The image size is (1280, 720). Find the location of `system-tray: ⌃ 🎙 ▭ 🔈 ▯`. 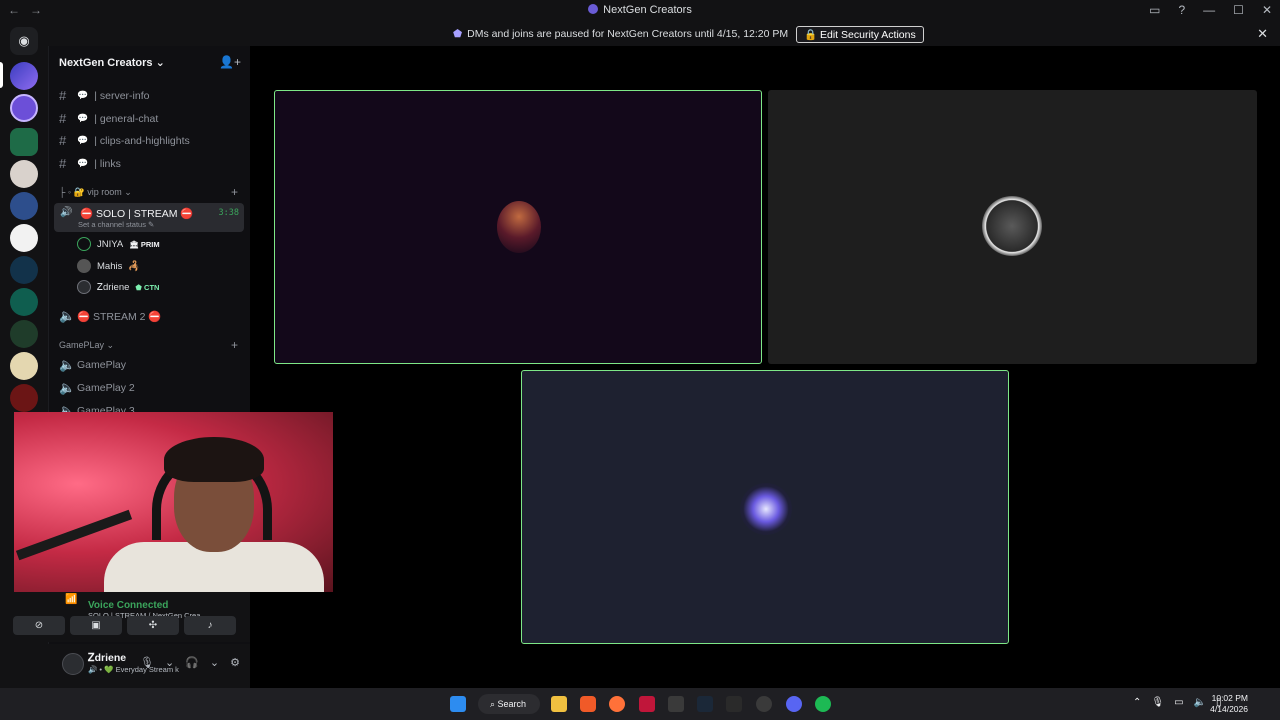

system-tray: ⌃ 🎙 ▭ 🔈 ▯ is located at coordinates (1177, 702).